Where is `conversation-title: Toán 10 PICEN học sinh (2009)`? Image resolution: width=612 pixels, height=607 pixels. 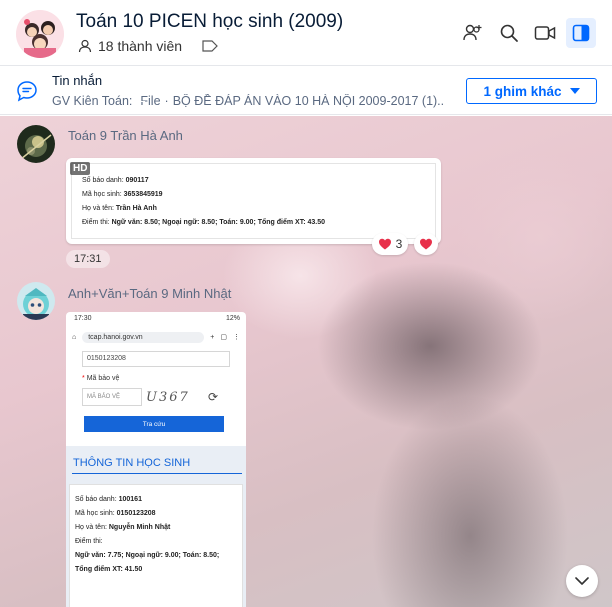 conversation-title: Toán 10 PICEN học sinh (2009) is located at coordinates (209, 22).